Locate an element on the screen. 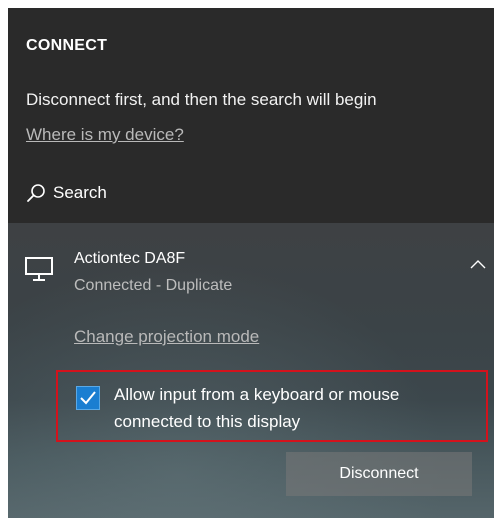 This screenshot has height=518, width=494. change-projection-mode-link: Change projection mode is located at coordinates (166, 337).